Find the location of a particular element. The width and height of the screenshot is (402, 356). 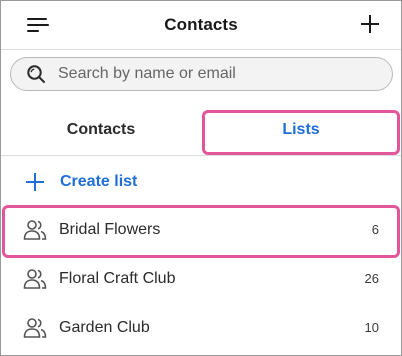

header-divider is located at coordinates (201, 49).